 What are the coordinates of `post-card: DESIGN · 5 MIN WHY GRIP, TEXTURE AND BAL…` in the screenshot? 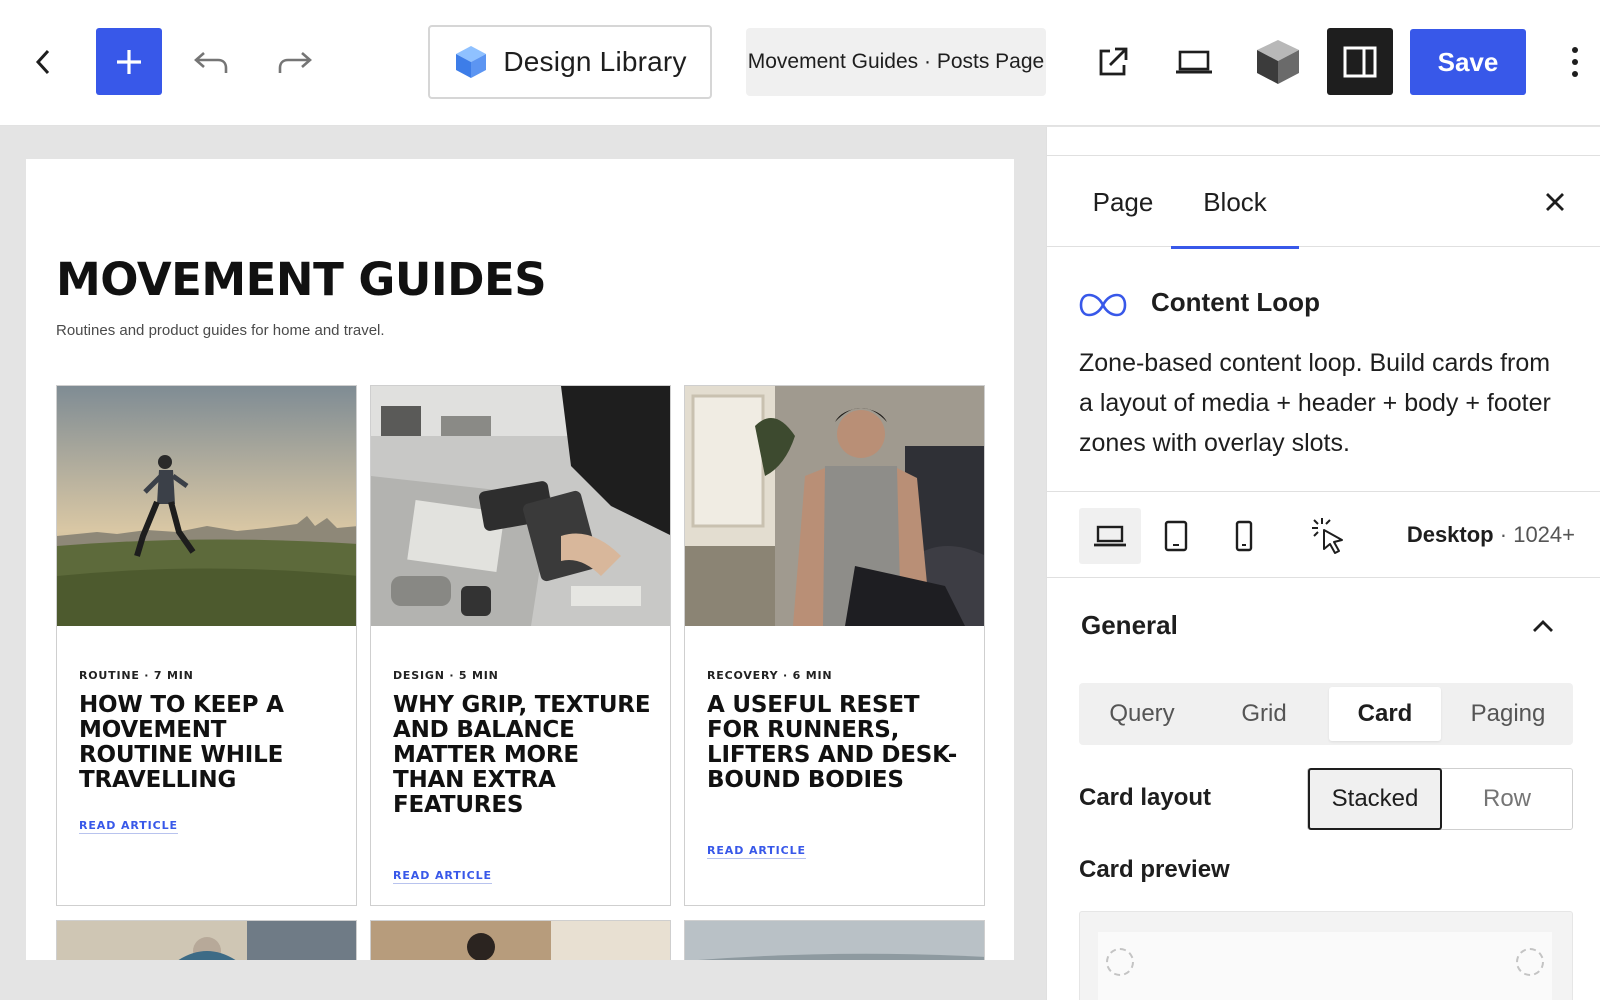 It's located at (520, 645).